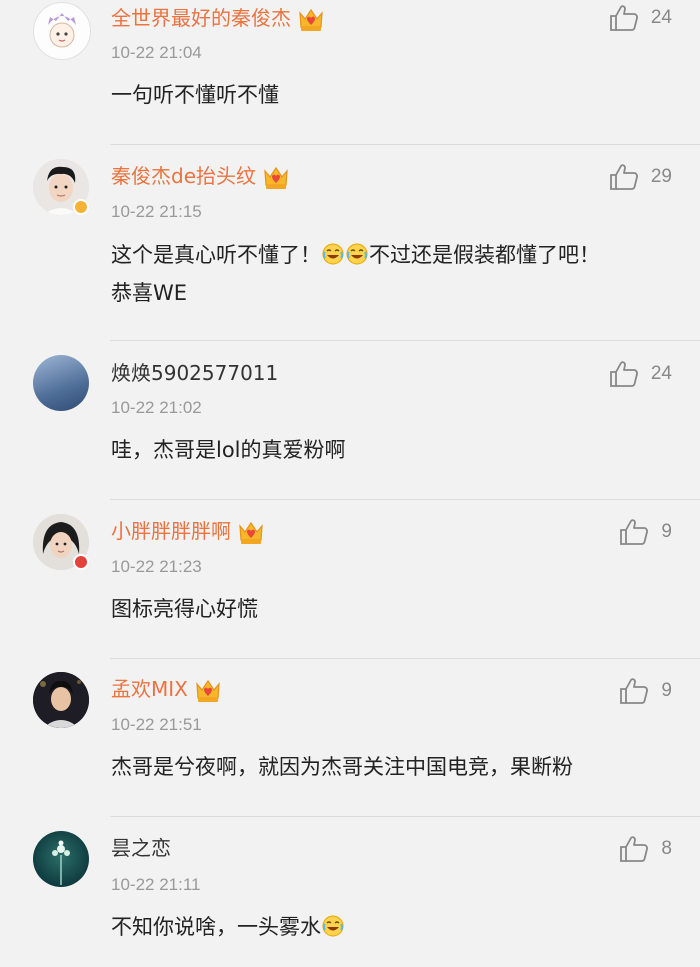 Image resolution: width=700 pixels, height=967 pixels. Describe the element at coordinates (200, 177) in the screenshot. I see `username: 秦俊杰de抬头纹` at that location.